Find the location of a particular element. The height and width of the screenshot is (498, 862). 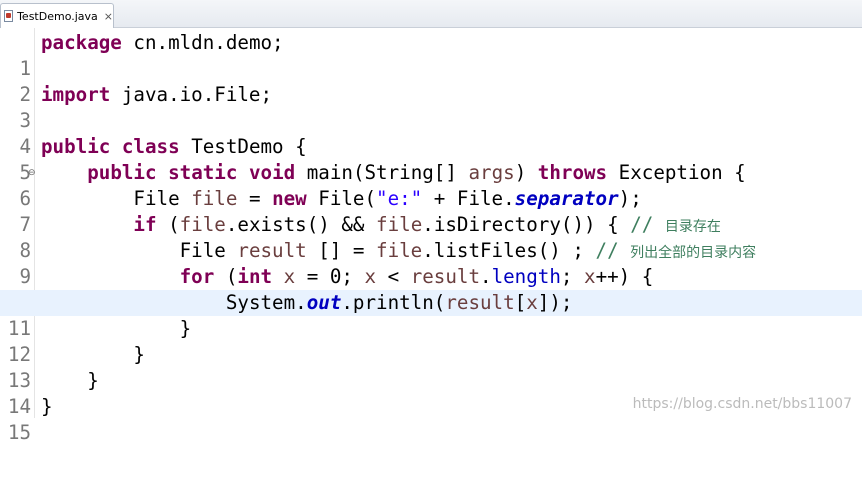

keyword: new is located at coordinates (289, 198).